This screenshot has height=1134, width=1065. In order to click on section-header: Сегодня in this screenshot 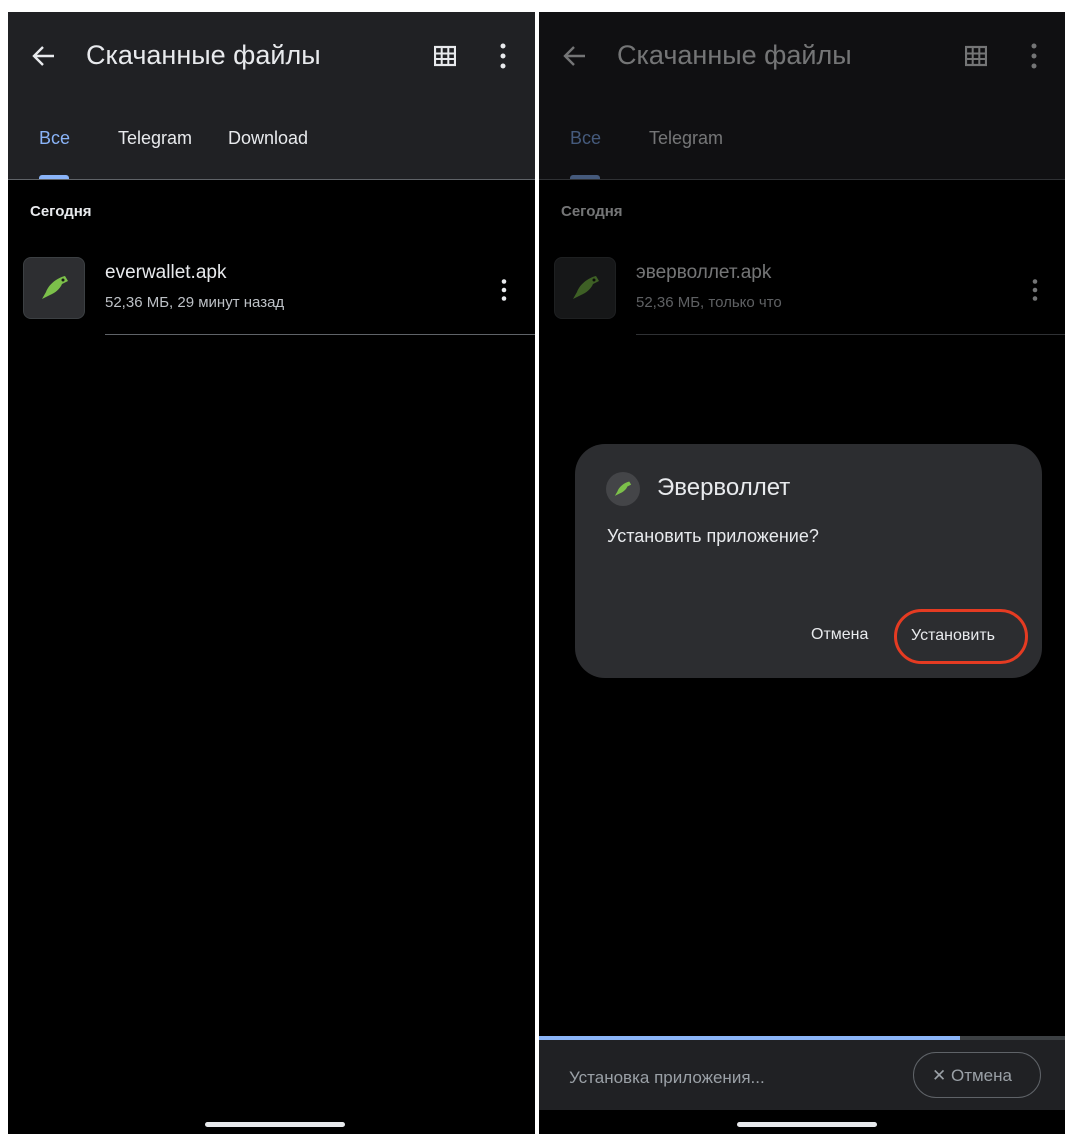, I will do `click(61, 211)`.